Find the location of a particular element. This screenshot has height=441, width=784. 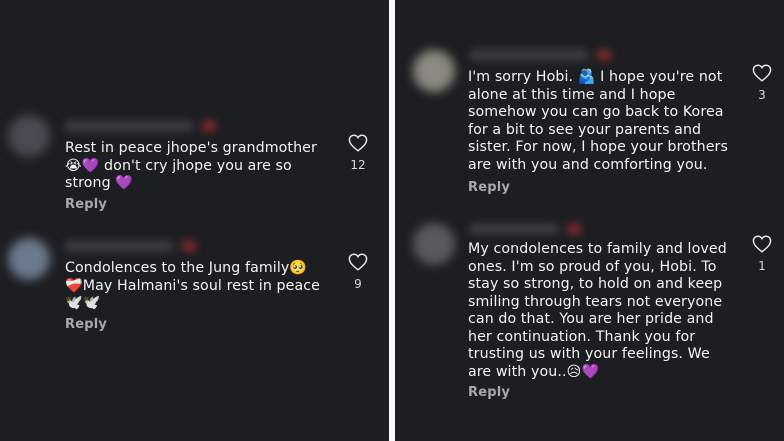

comment-line: stay so strong, to hold on and keep is located at coordinates (595, 284).